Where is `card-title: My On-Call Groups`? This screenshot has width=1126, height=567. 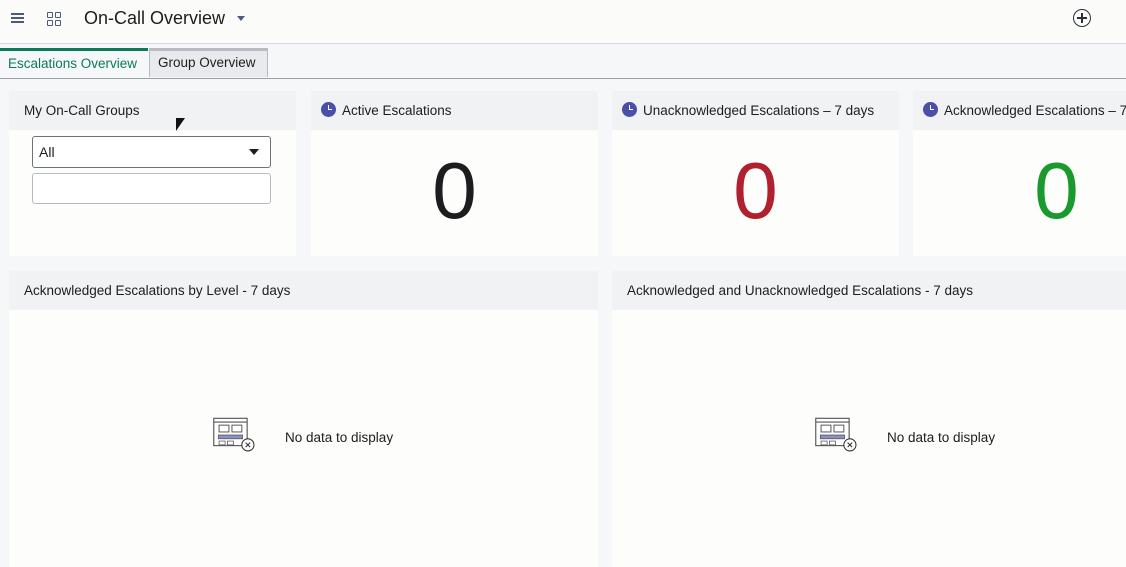 card-title: My On-Call Groups is located at coordinates (152, 110).